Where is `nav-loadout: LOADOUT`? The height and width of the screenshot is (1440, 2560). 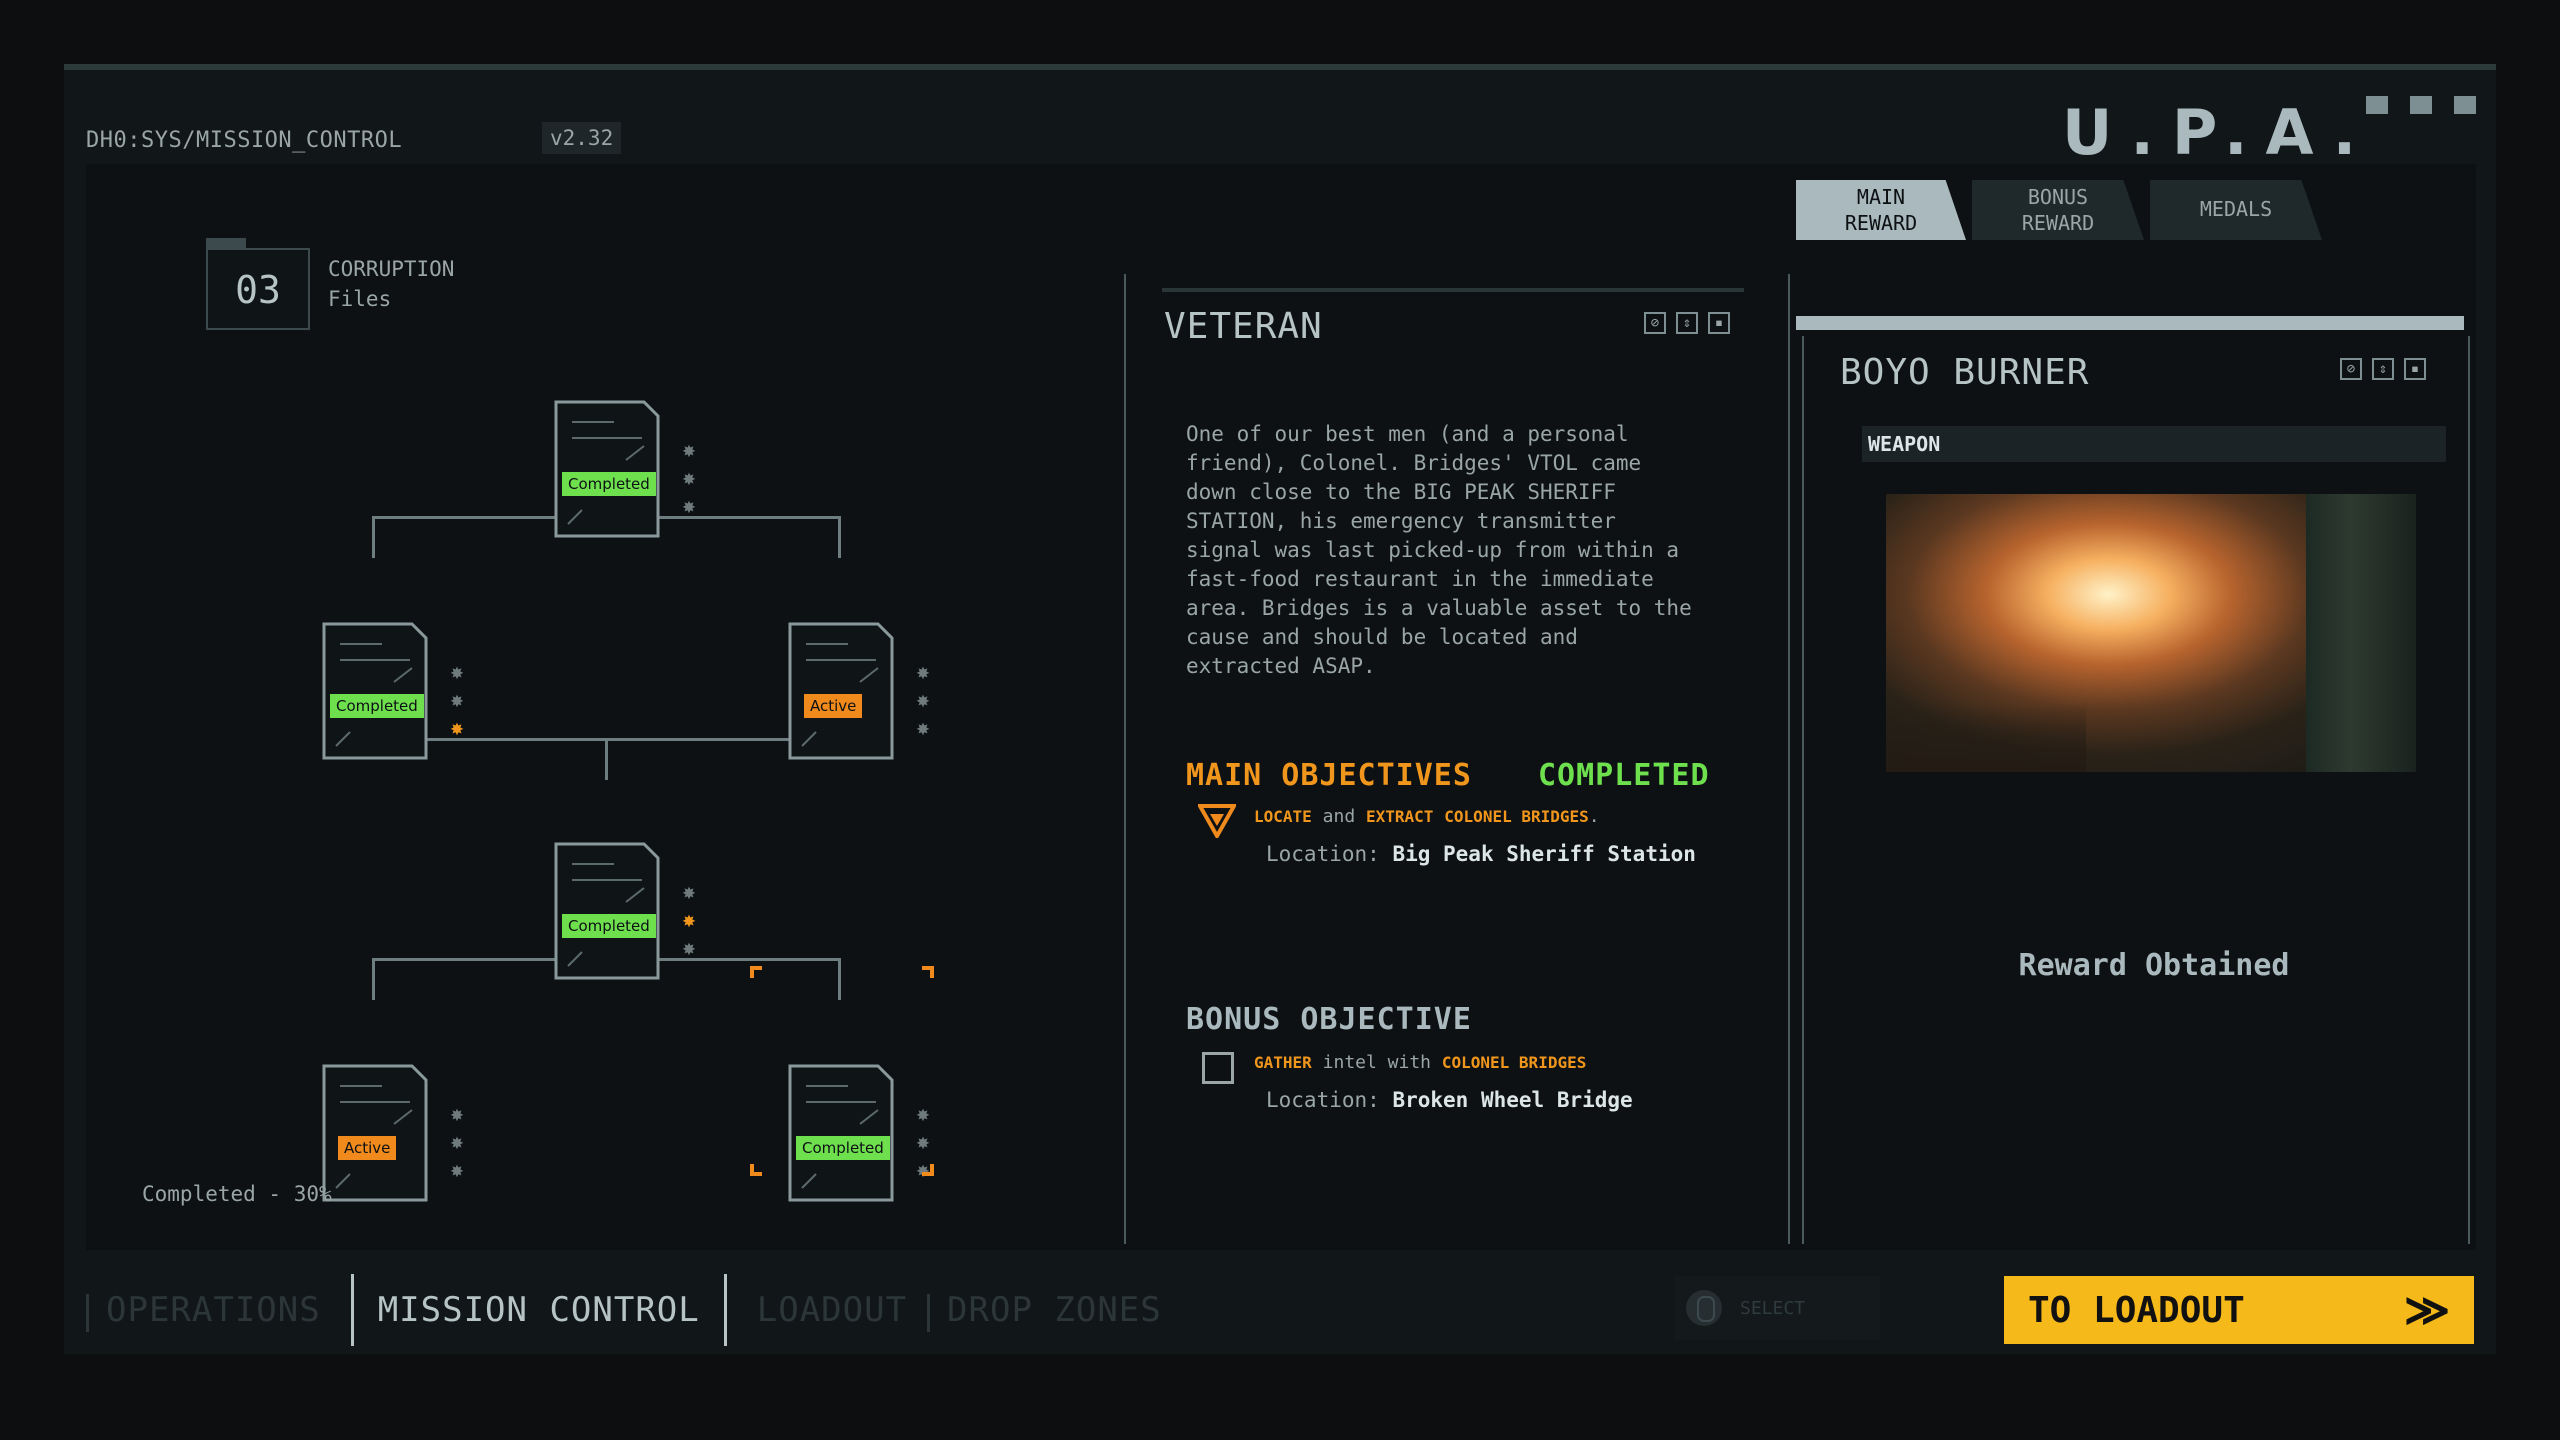 nav-loadout: LOADOUT is located at coordinates (832, 1310).